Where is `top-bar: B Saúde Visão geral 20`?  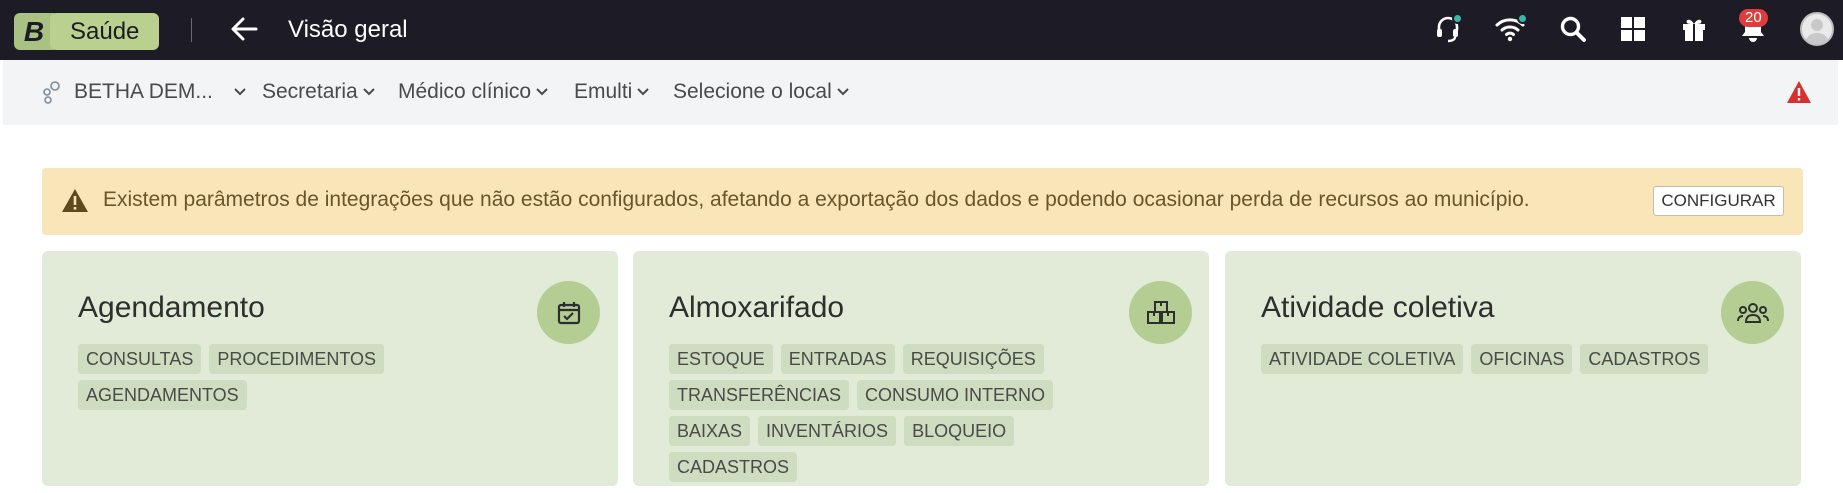 top-bar: B Saúde Visão geral 20 is located at coordinates (921, 30).